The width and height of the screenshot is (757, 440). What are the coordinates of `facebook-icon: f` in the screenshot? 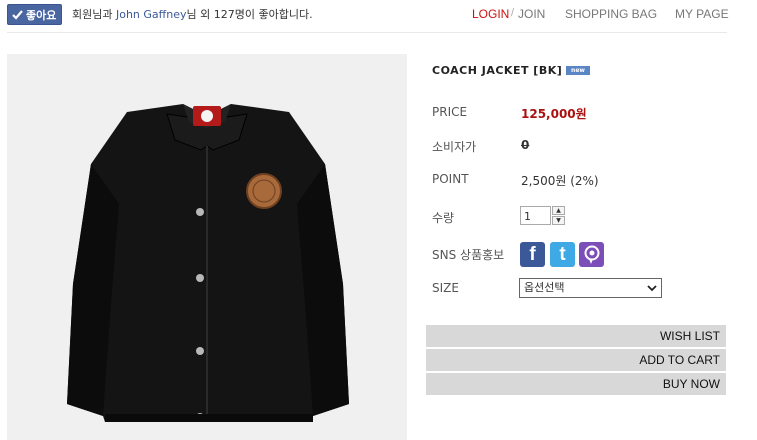 It's located at (532, 254).